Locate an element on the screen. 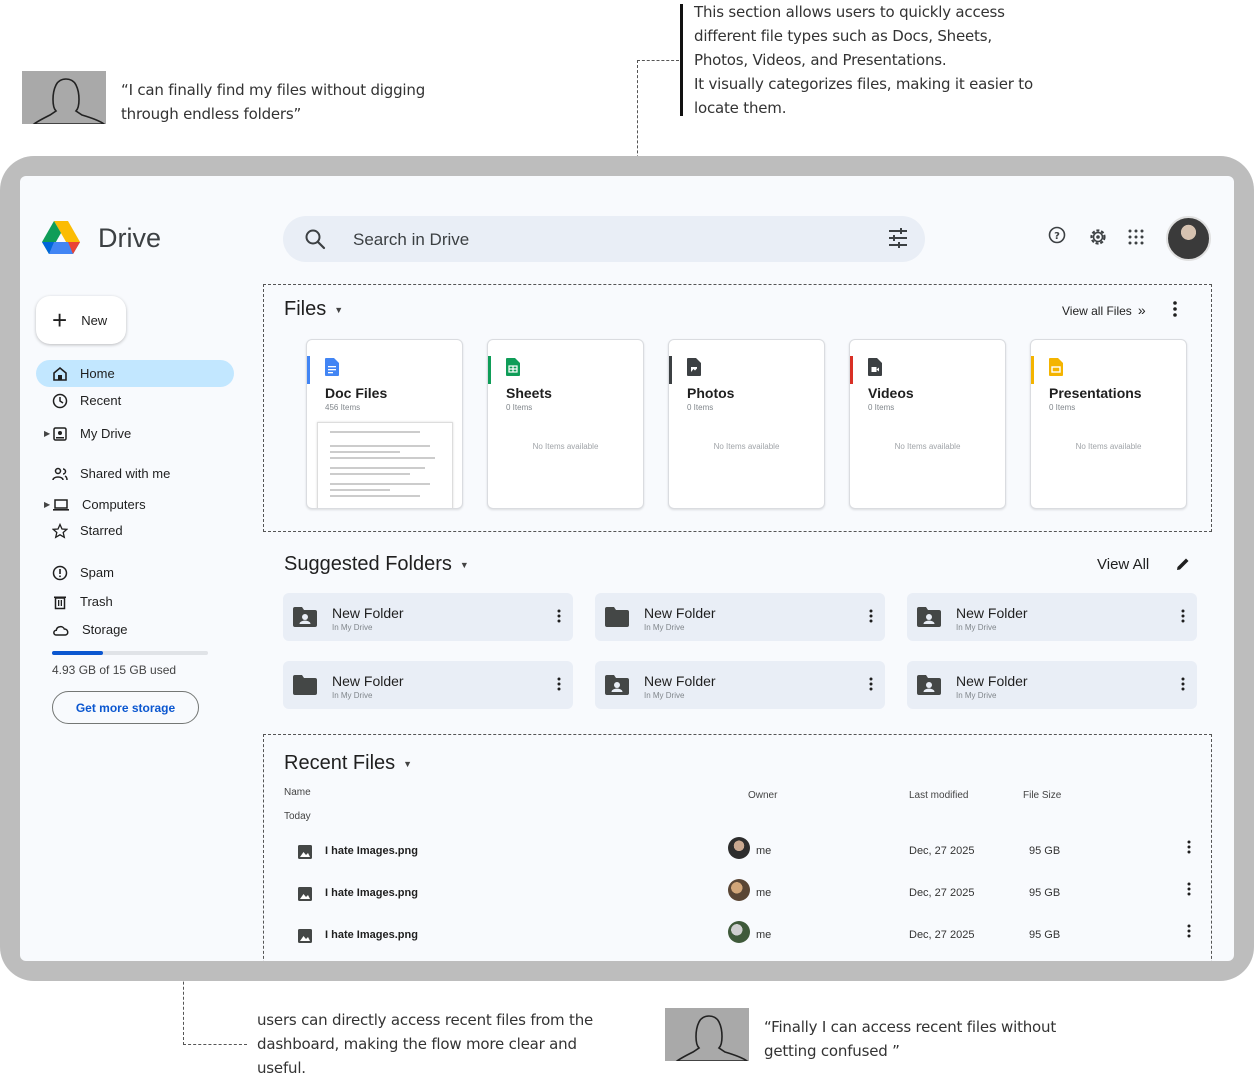  apps-grid-icon is located at coordinates (1136, 237).